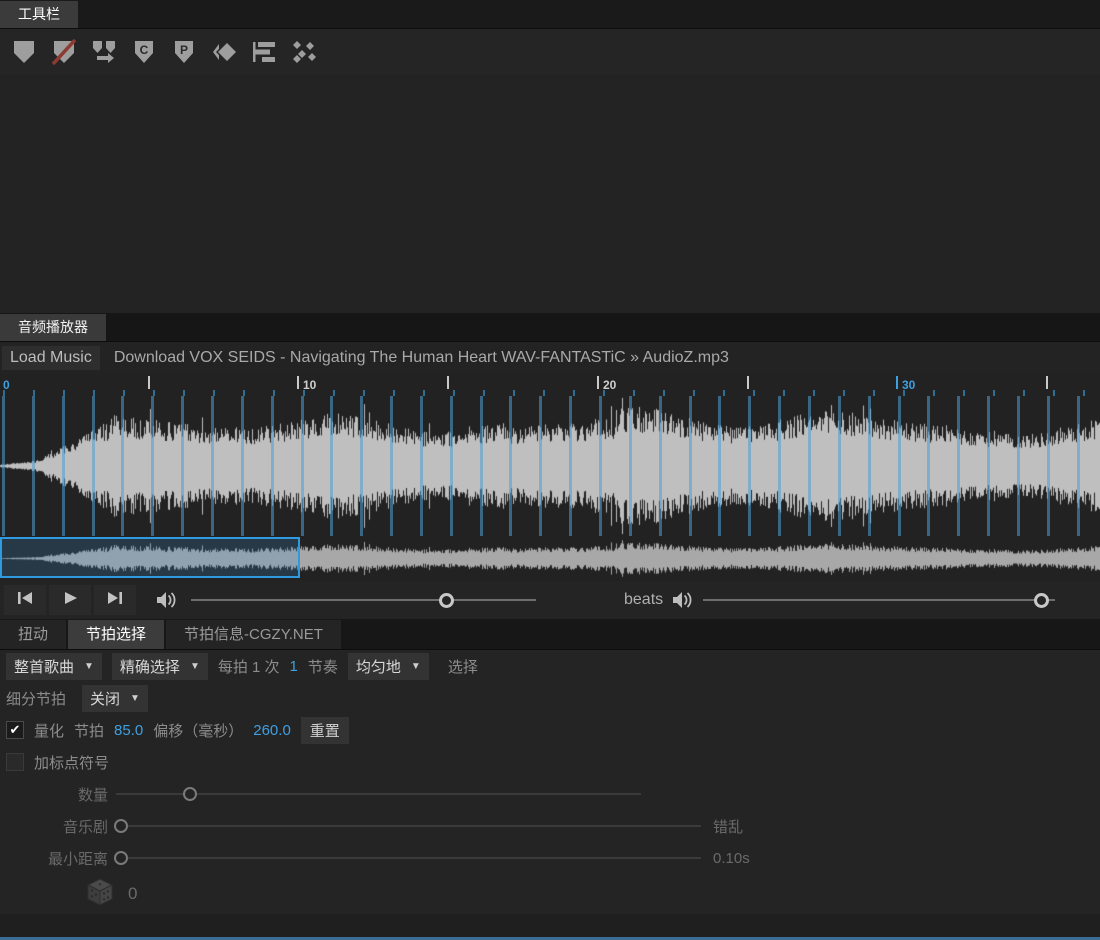  What do you see at coordinates (15, 762) in the screenshot?
I see `markers-checkbox` at bounding box center [15, 762].